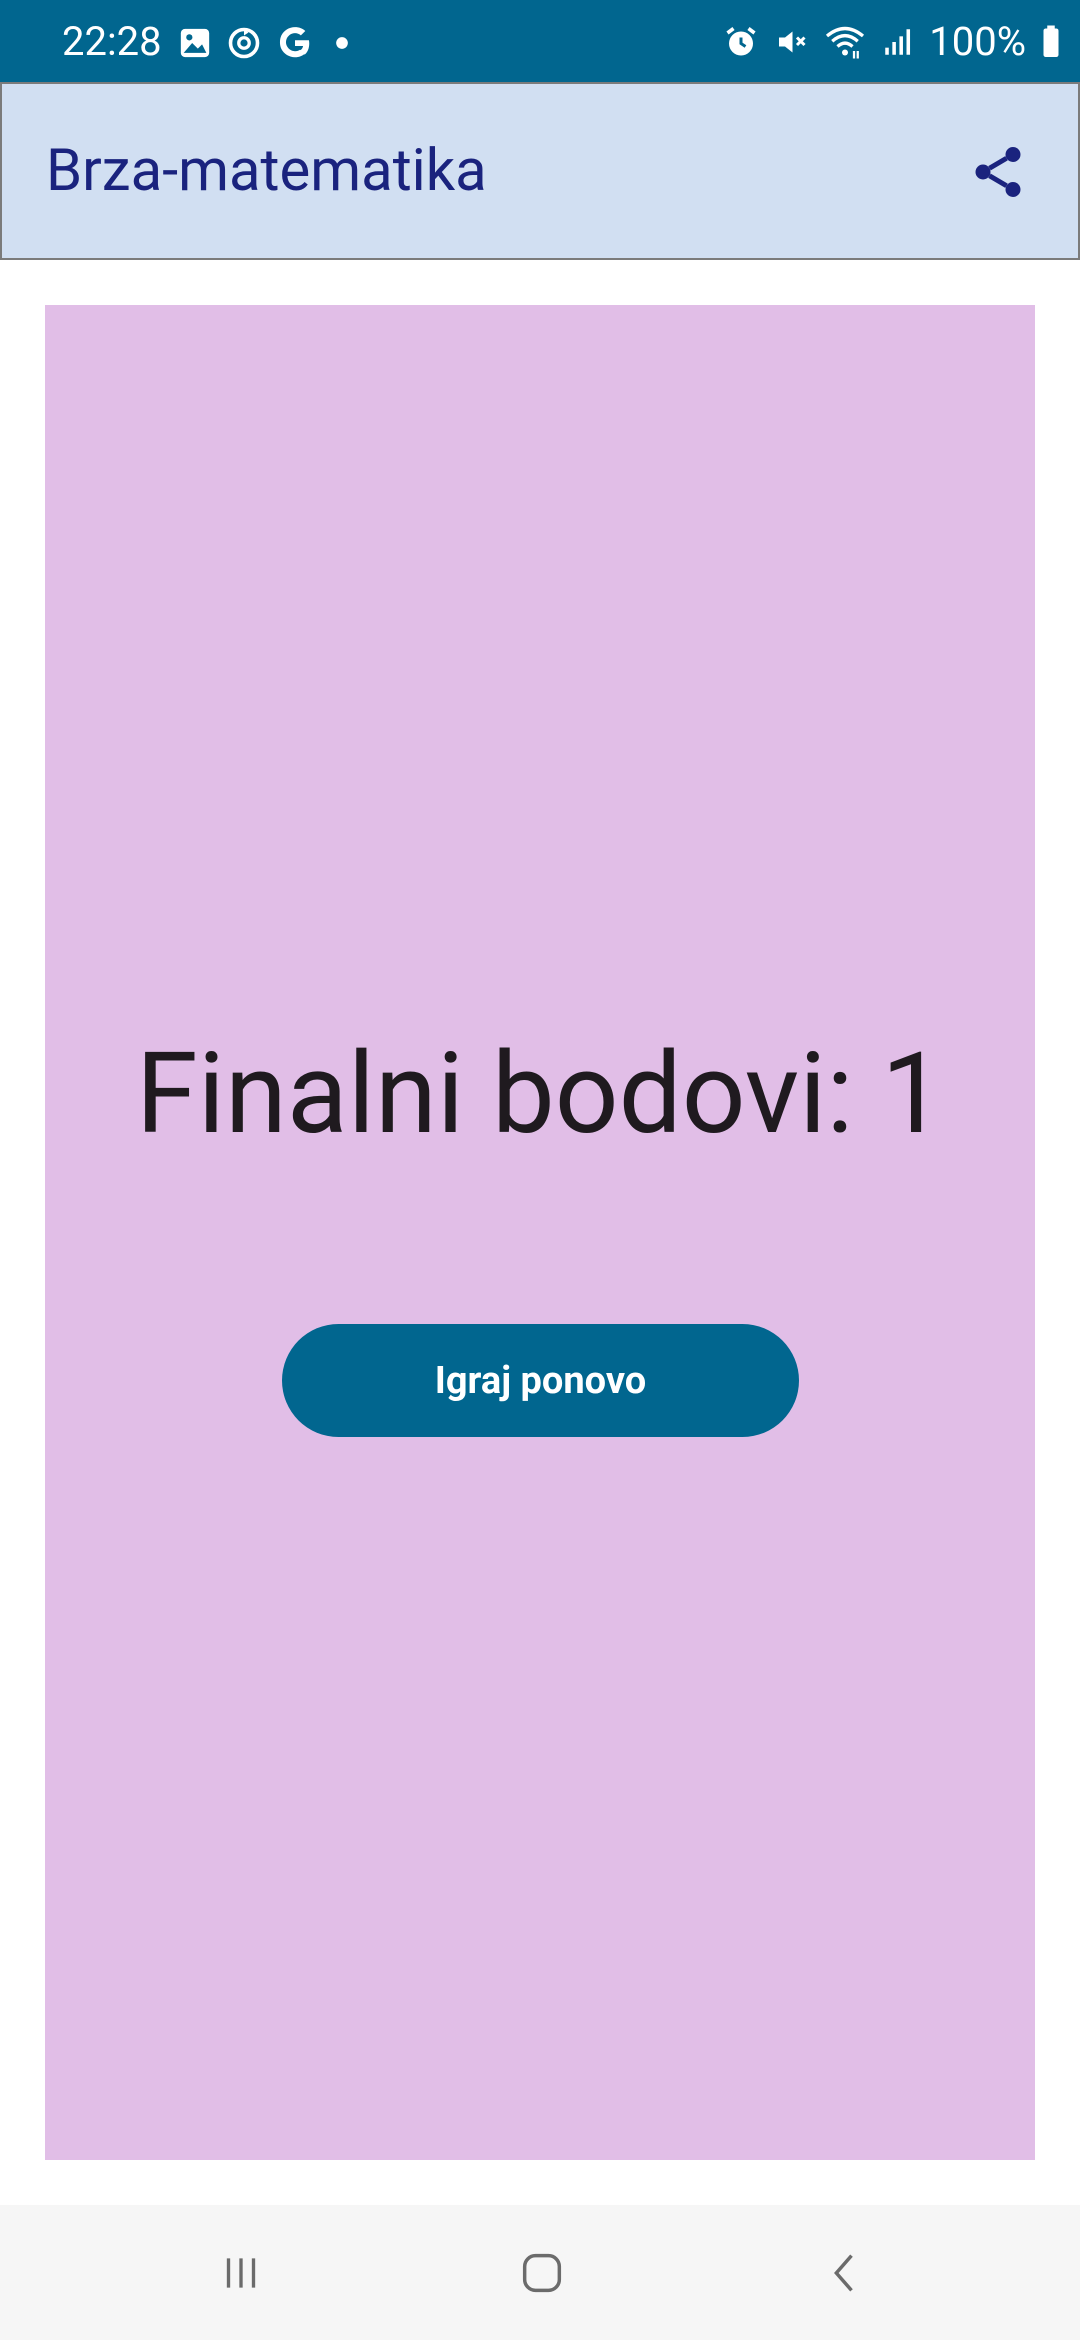 This screenshot has height=2340, width=1080. I want to click on system-nav-bar, so click(540, 2272).